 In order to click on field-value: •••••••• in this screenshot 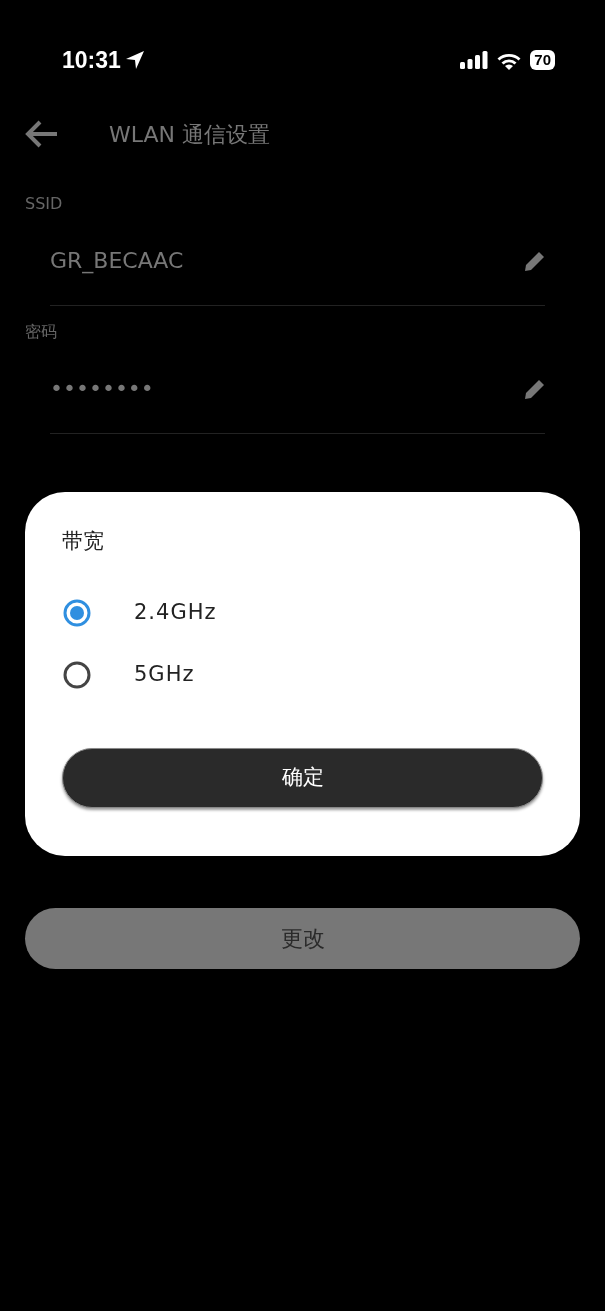, I will do `click(102, 389)`.